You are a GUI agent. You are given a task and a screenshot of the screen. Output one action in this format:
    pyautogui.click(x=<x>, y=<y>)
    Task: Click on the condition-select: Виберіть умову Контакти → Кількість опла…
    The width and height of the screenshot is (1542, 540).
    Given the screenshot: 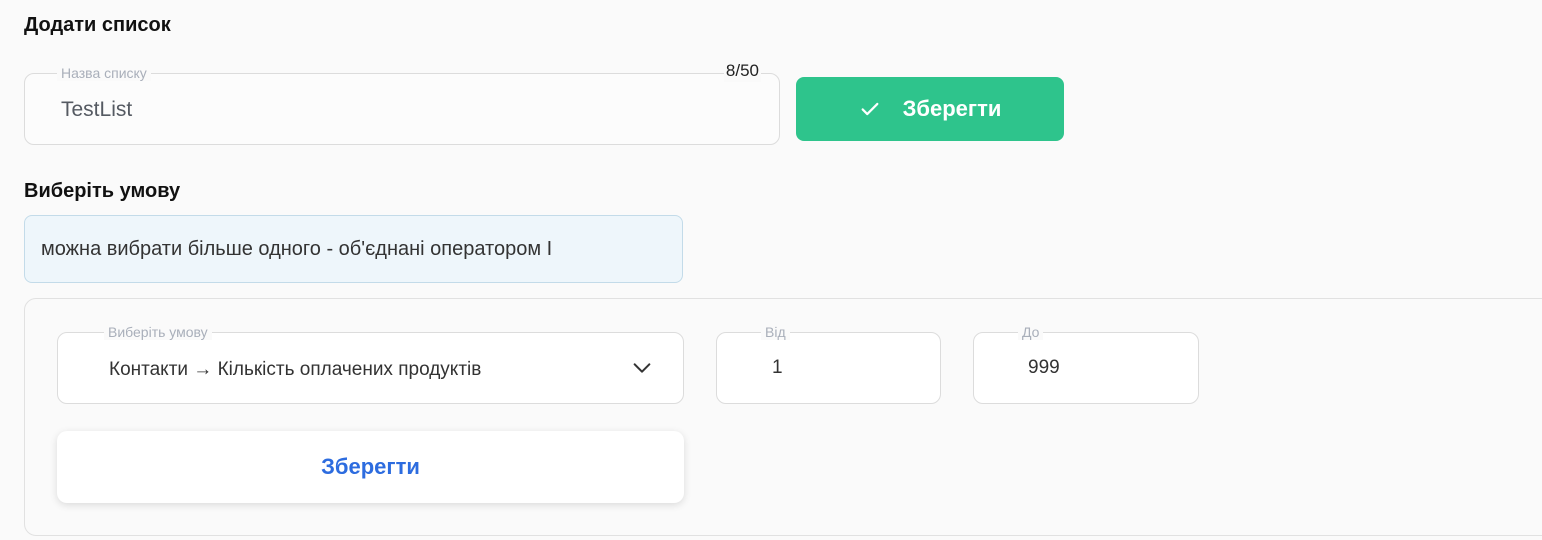 What is the action you would take?
    pyautogui.click(x=370, y=364)
    